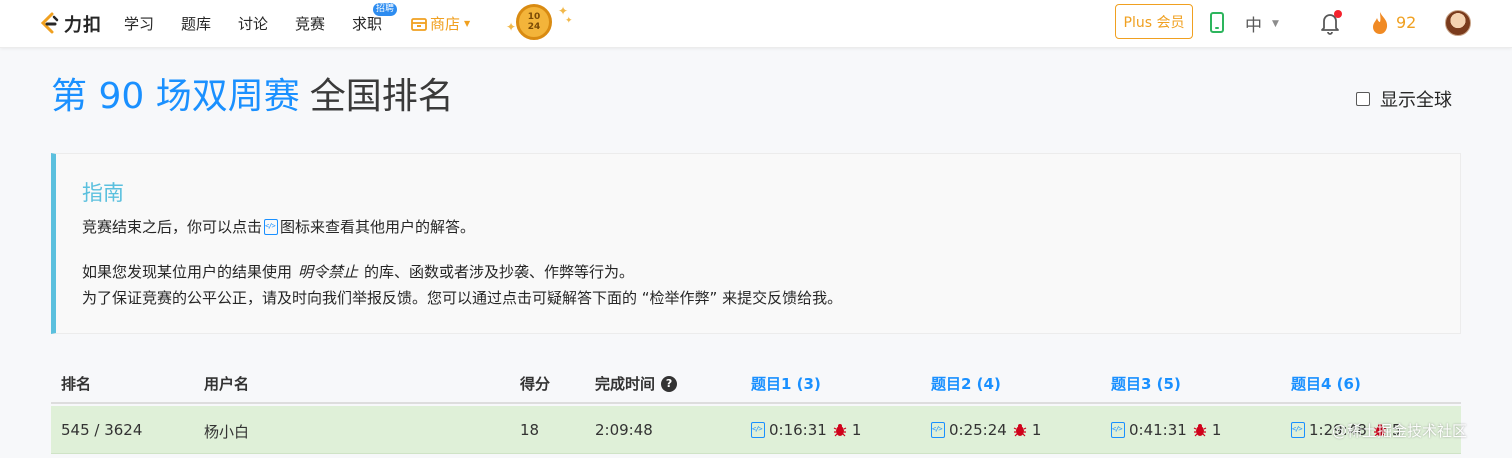 This screenshot has height=458, width=1512. I want to click on guide-line-2-em: 明令禁止, so click(328, 272).